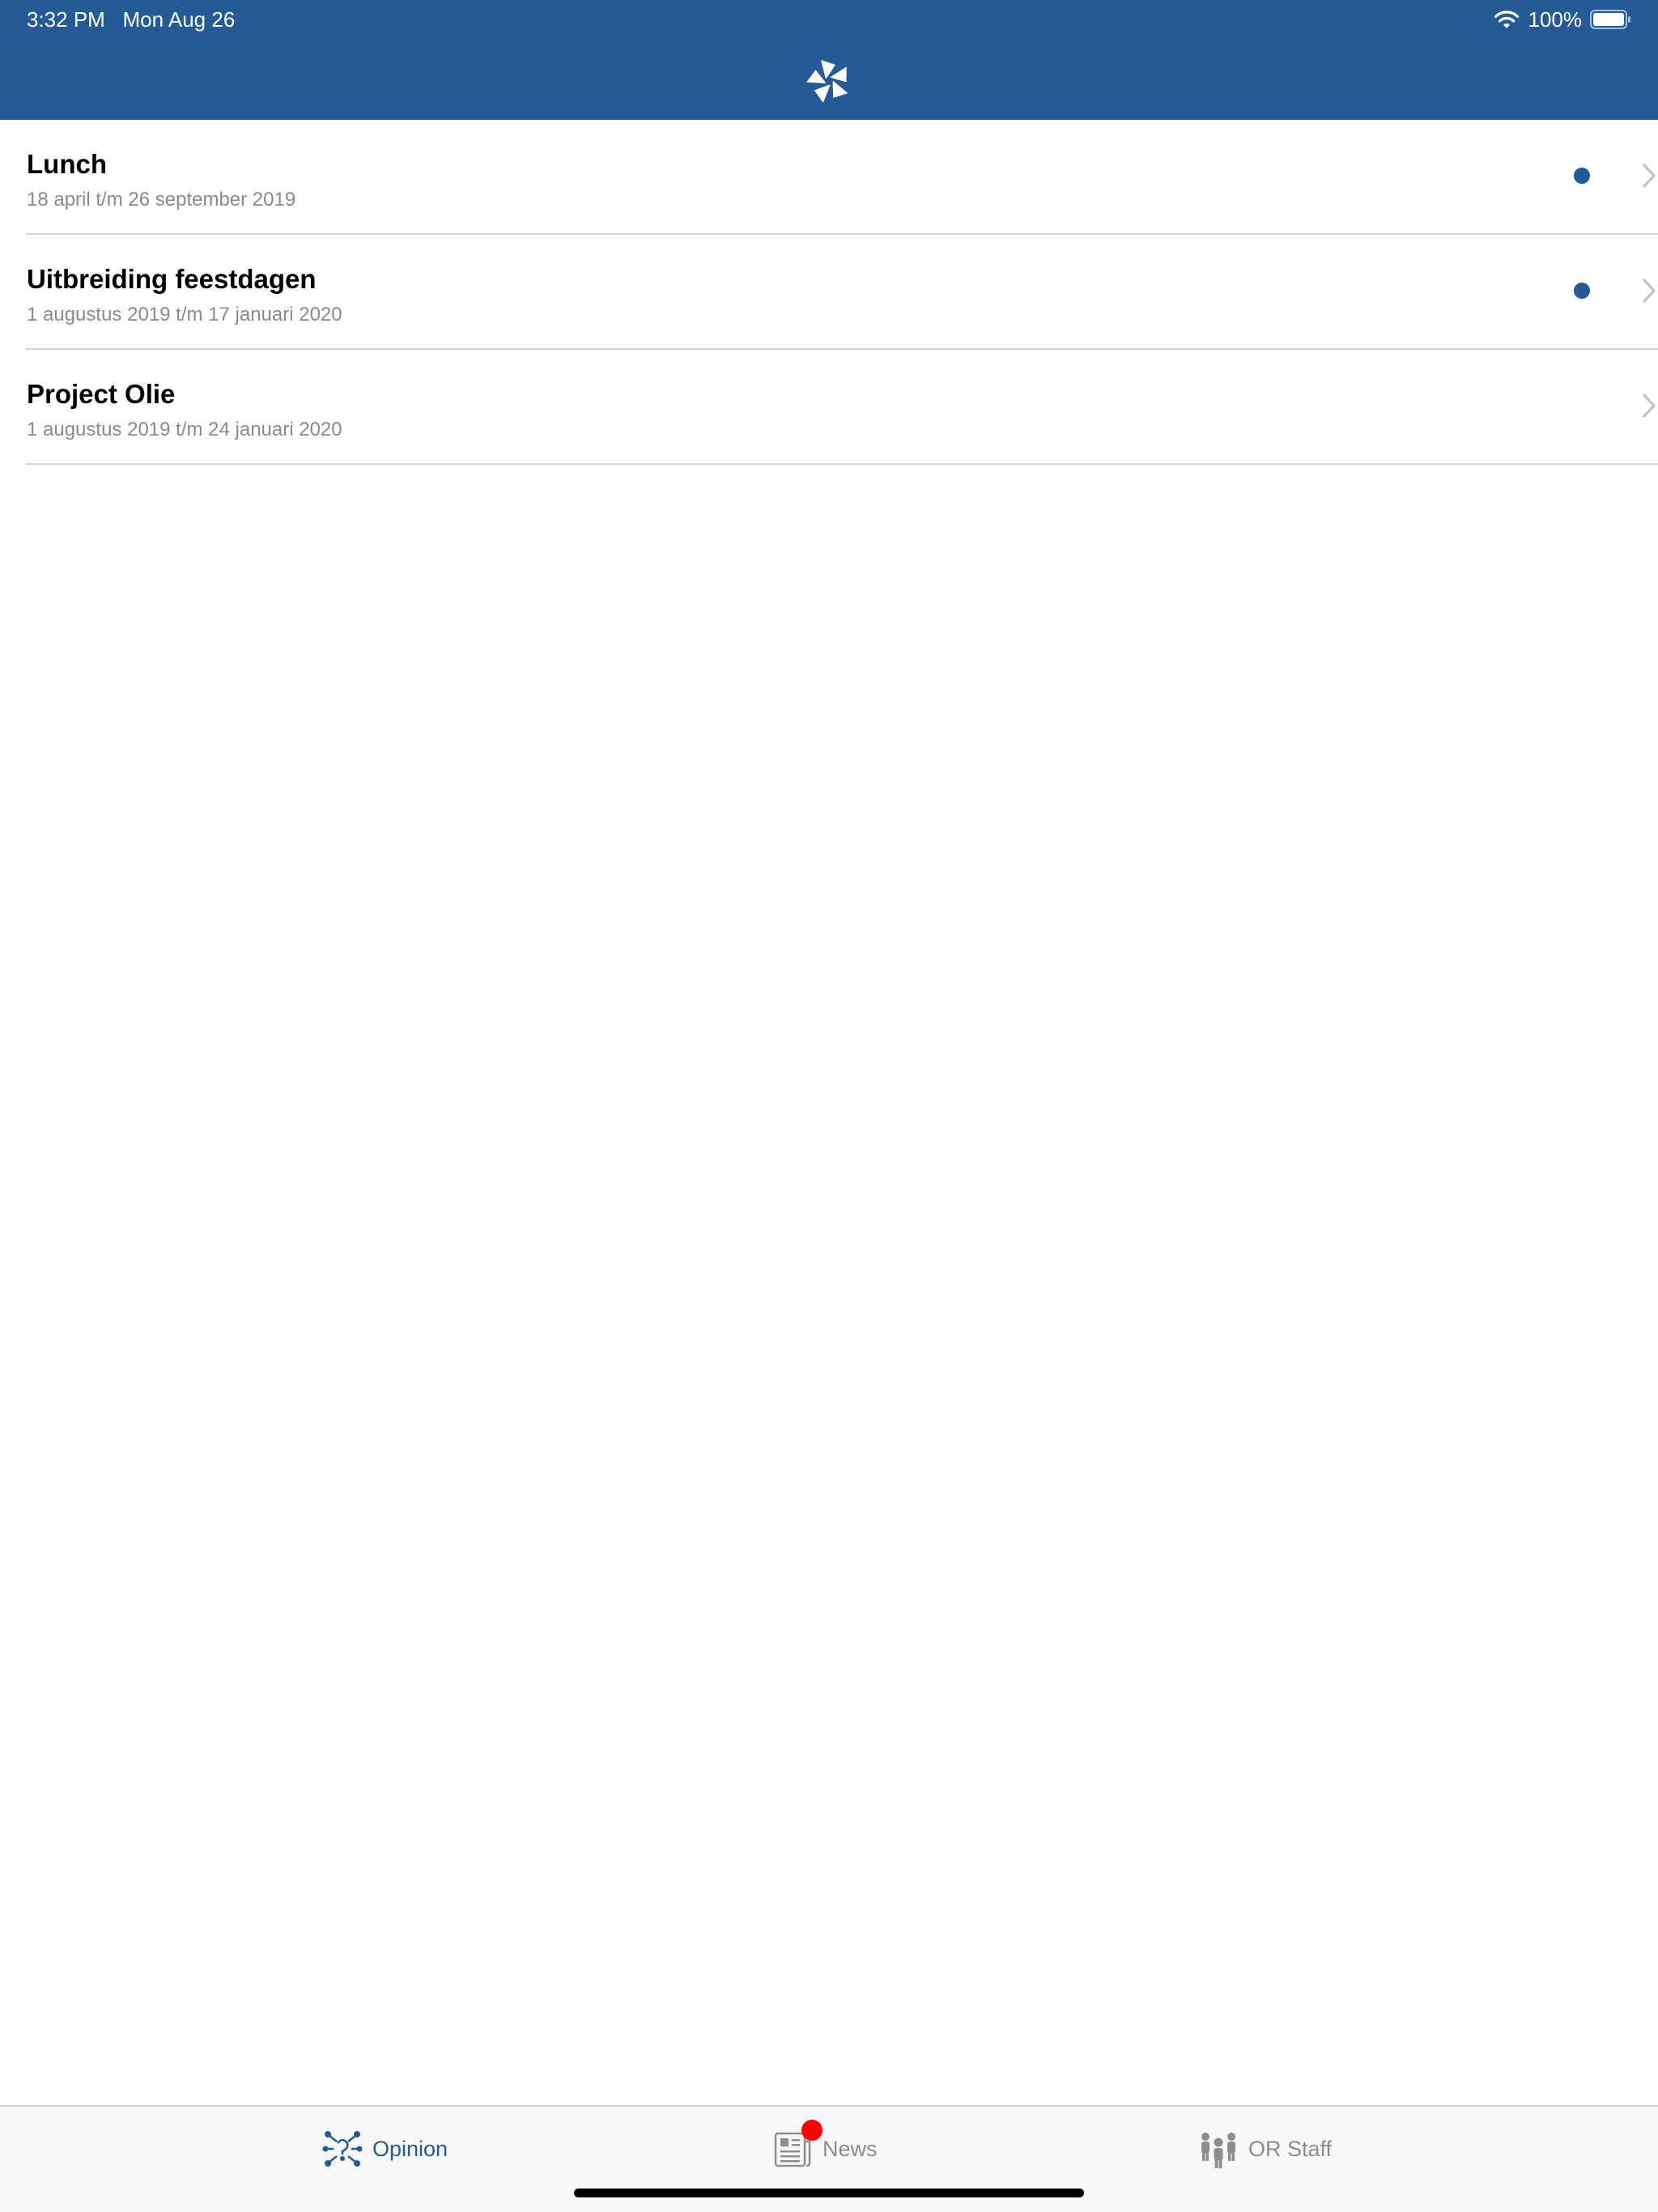 The height and width of the screenshot is (2212, 1658). I want to click on battery-icon, so click(1610, 19).